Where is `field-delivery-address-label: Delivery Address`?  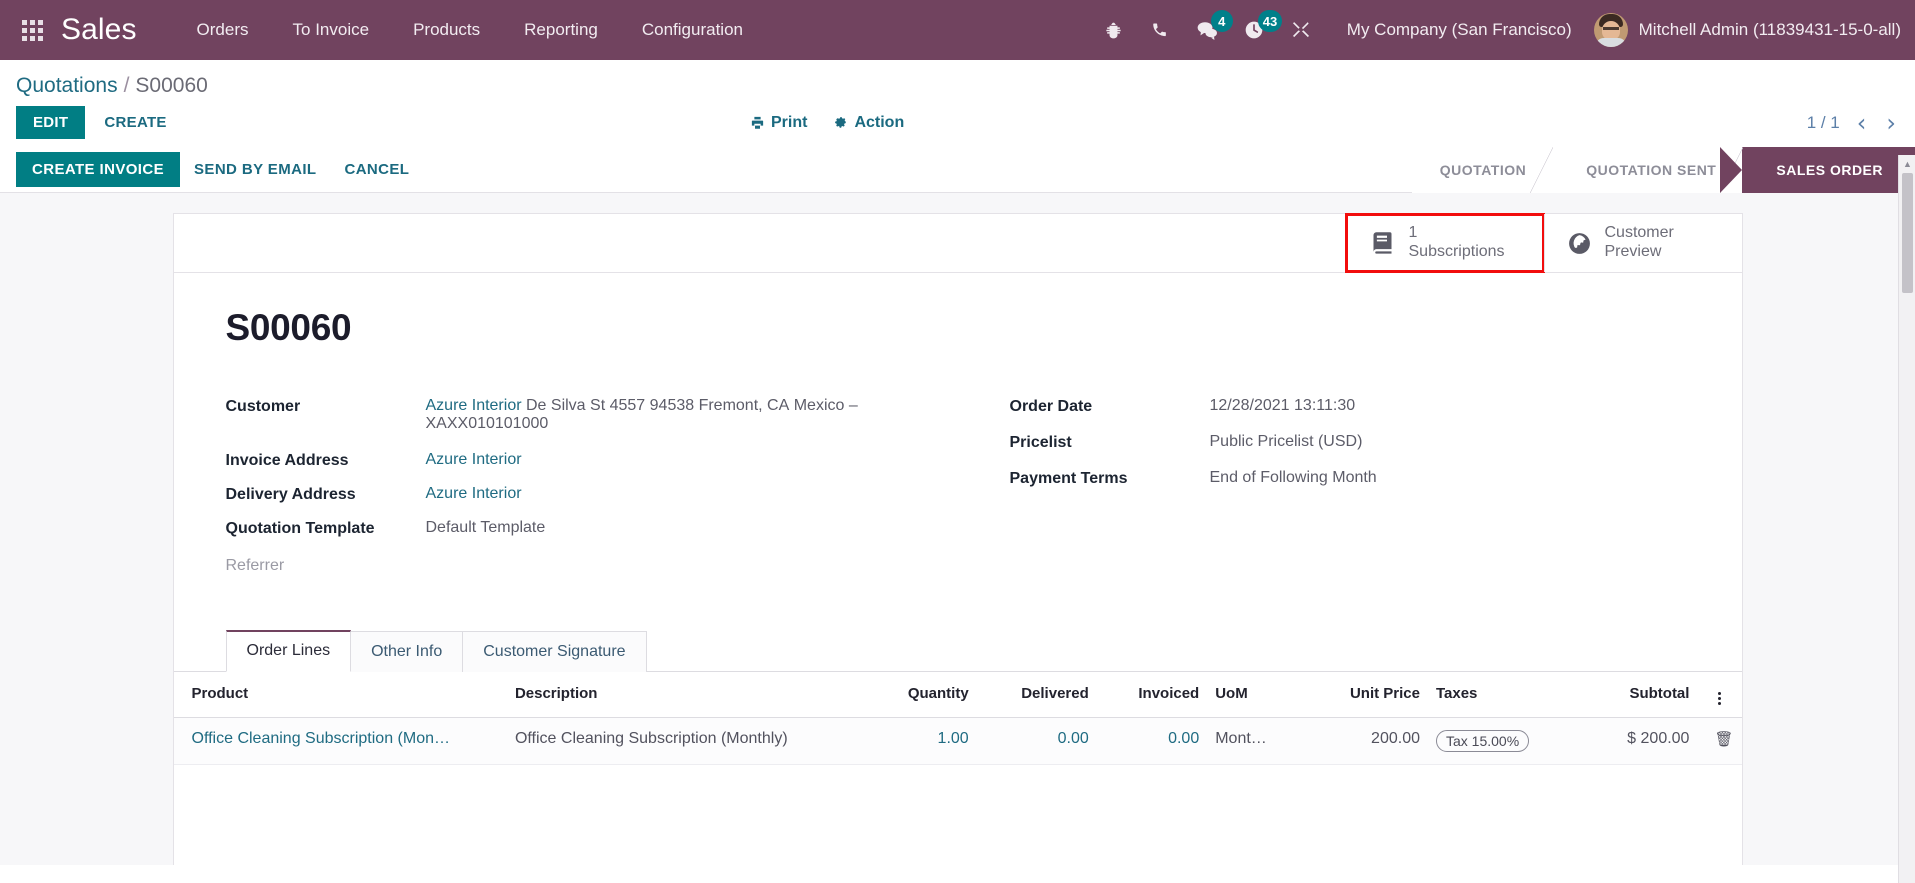
field-delivery-address-label: Delivery Address is located at coordinates (290, 494).